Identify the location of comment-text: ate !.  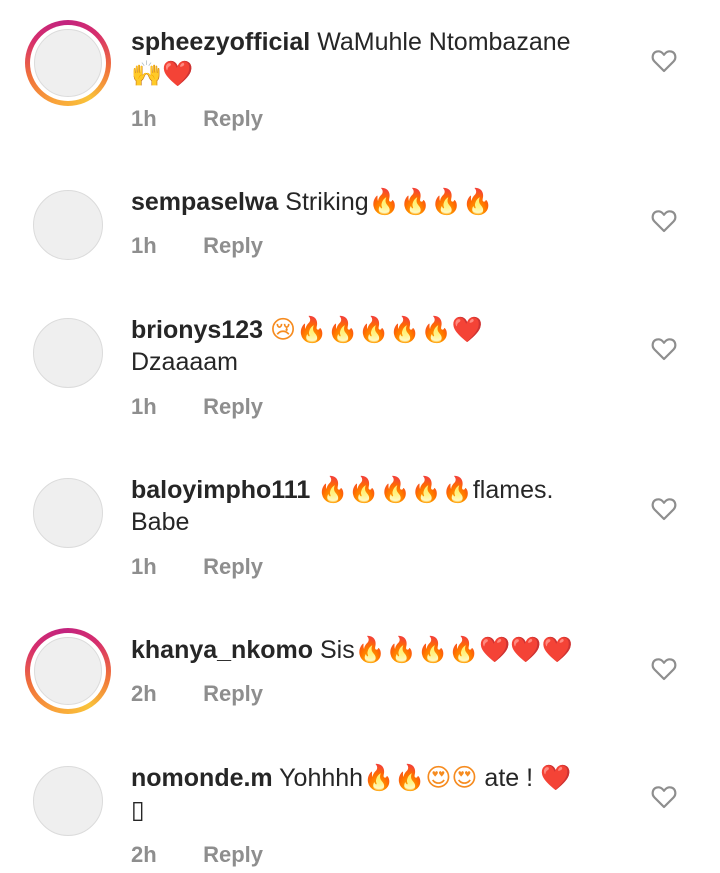
(509, 778).